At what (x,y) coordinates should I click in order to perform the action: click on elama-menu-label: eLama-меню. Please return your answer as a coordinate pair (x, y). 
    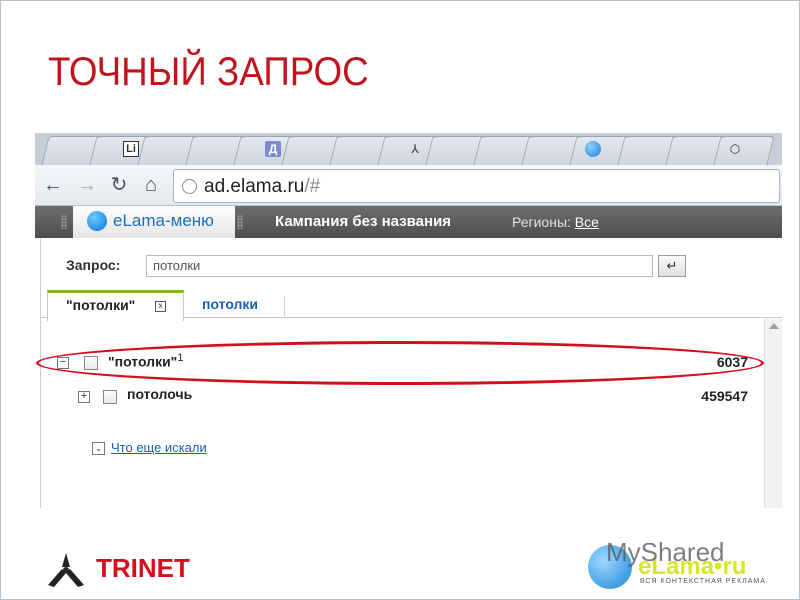
    Looking at the image, I should click on (163, 220).